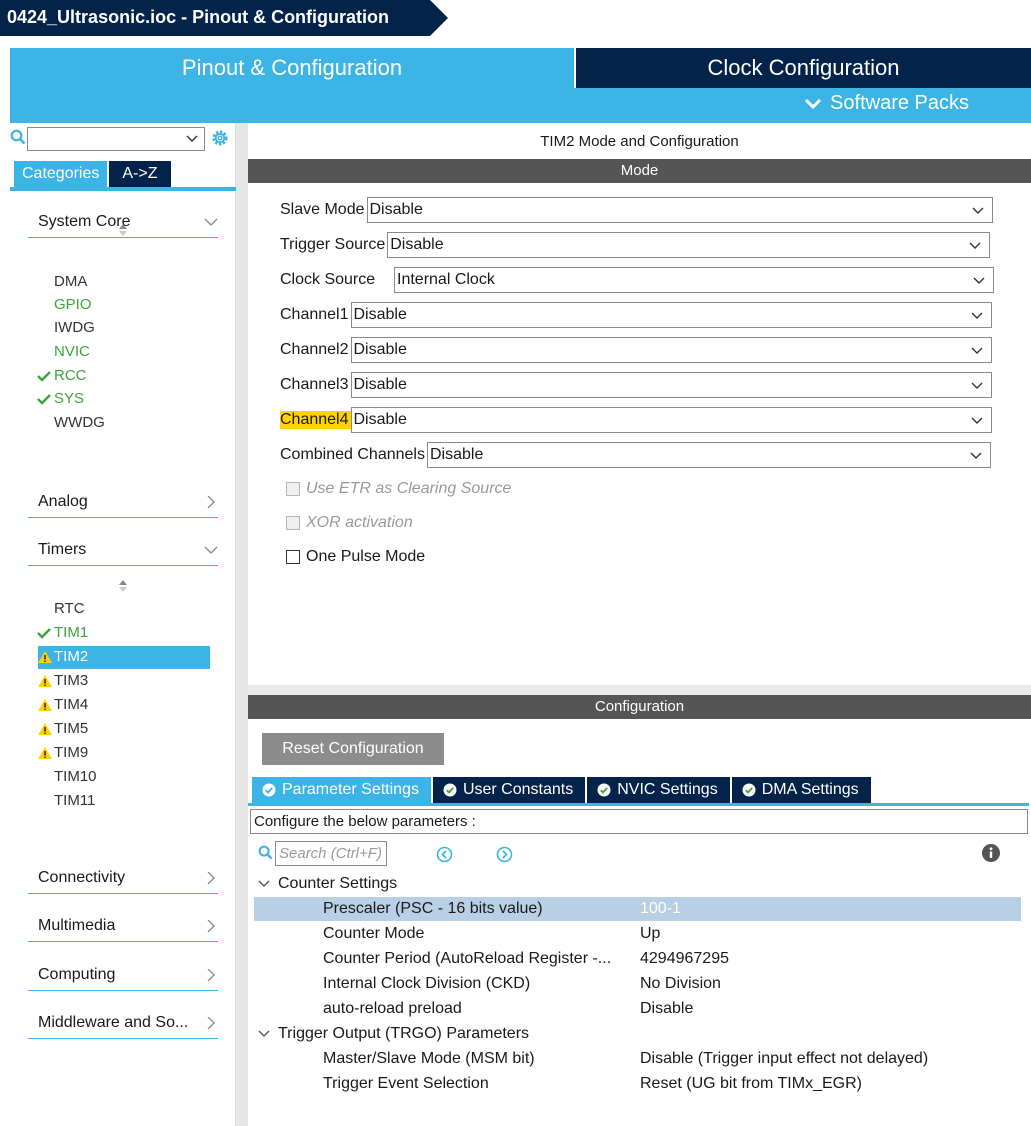  I want to click on slave-mode-row: Slave Mode Disable, so click(636, 210).